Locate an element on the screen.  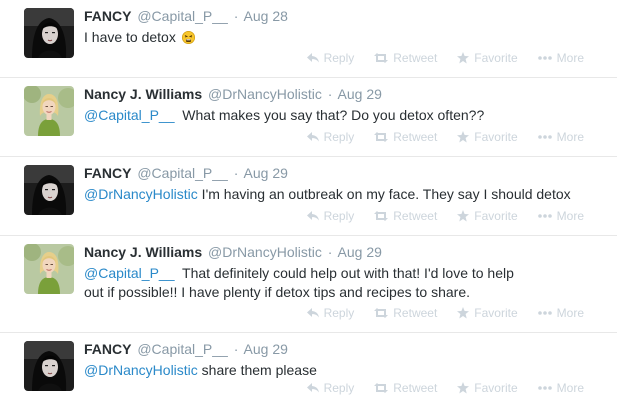
tweet-text: I have to detox is located at coordinates (345, 37).